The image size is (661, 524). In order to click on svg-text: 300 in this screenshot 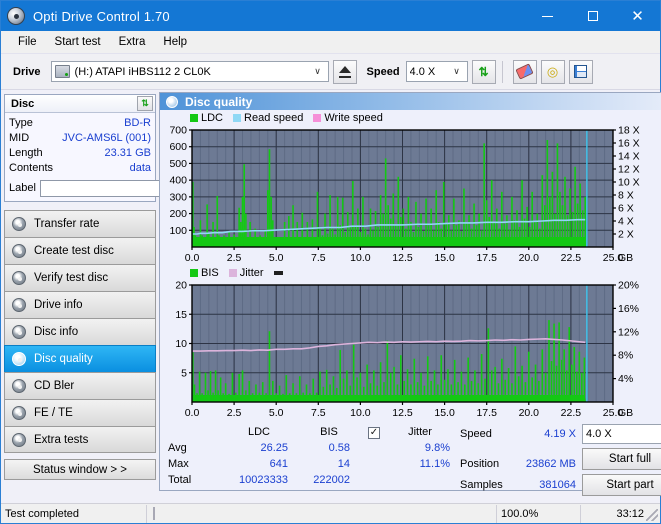, I will do `click(178, 197)`.